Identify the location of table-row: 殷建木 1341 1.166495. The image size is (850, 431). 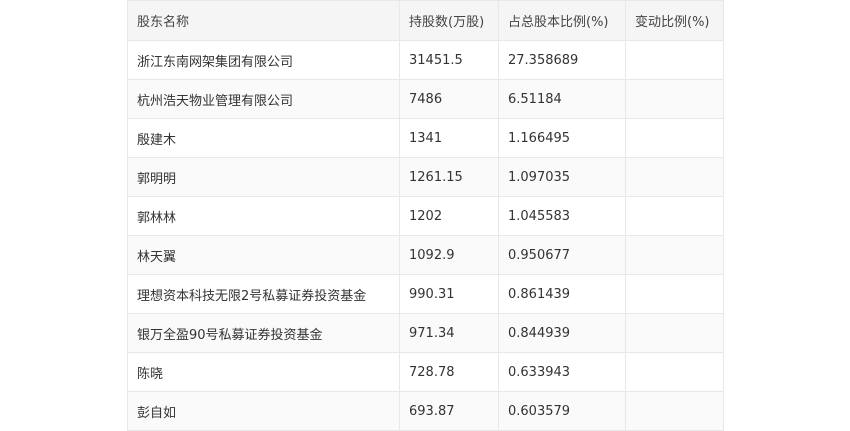
(425, 138).